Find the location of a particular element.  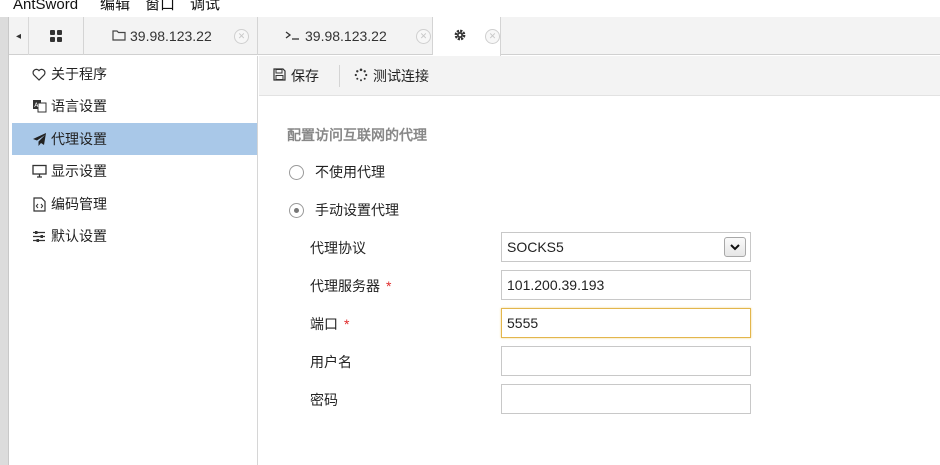

save-label: 保存 is located at coordinates (305, 76).